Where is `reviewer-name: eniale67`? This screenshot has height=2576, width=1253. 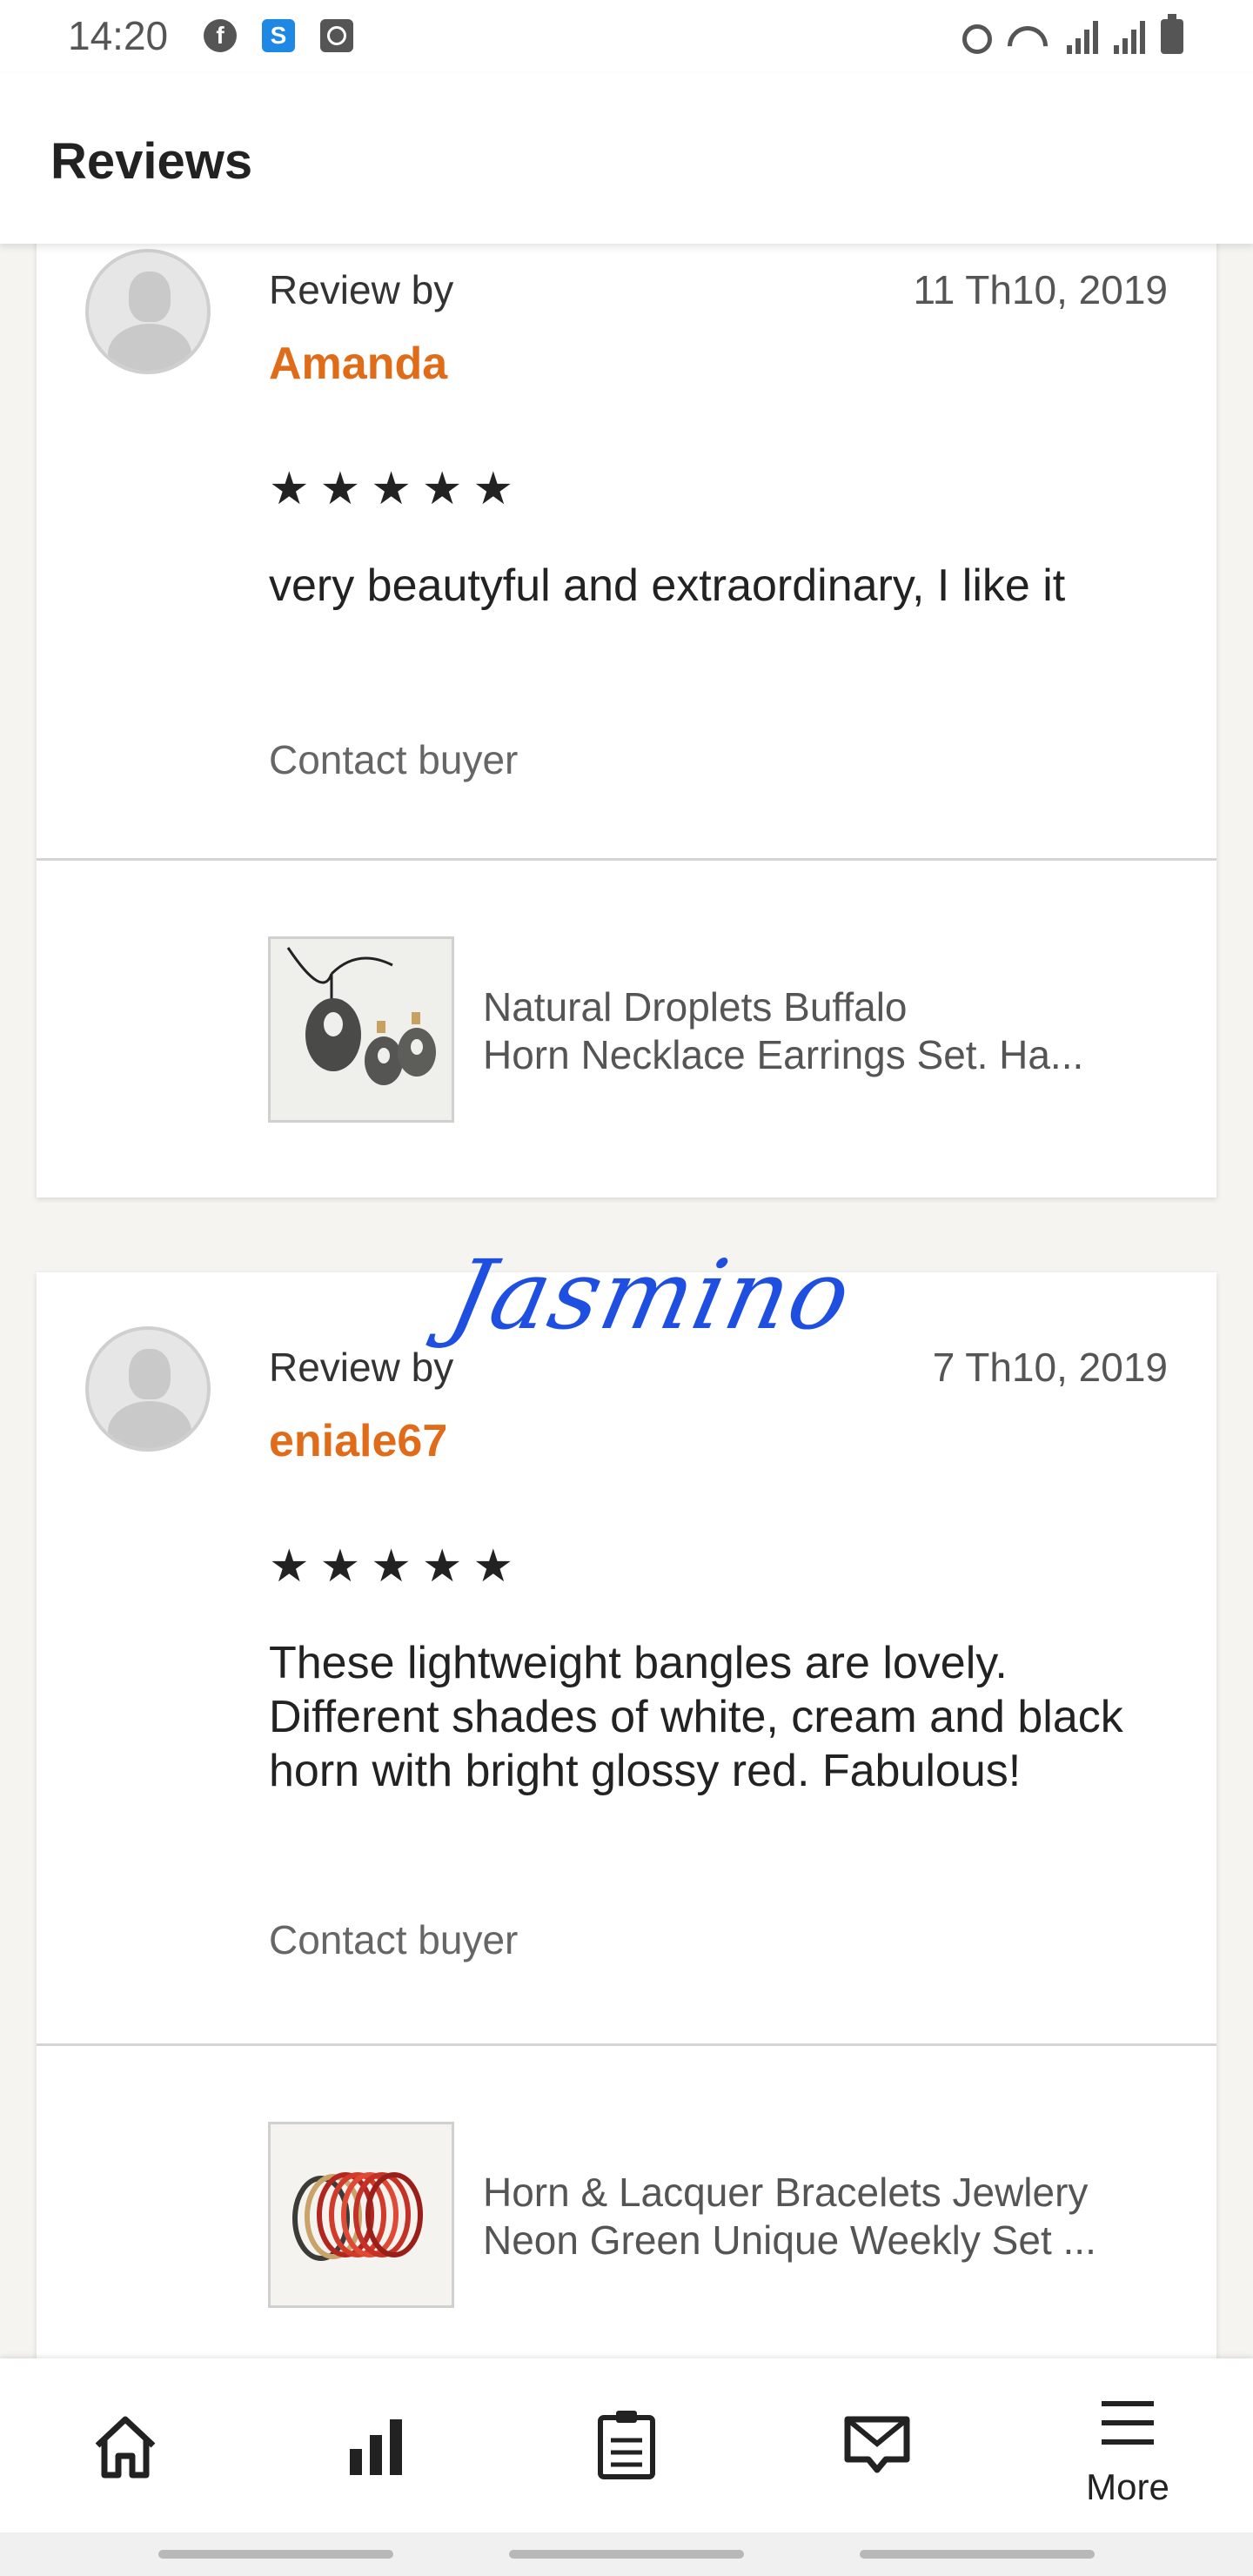
reviewer-name: eniale67 is located at coordinates (358, 1441).